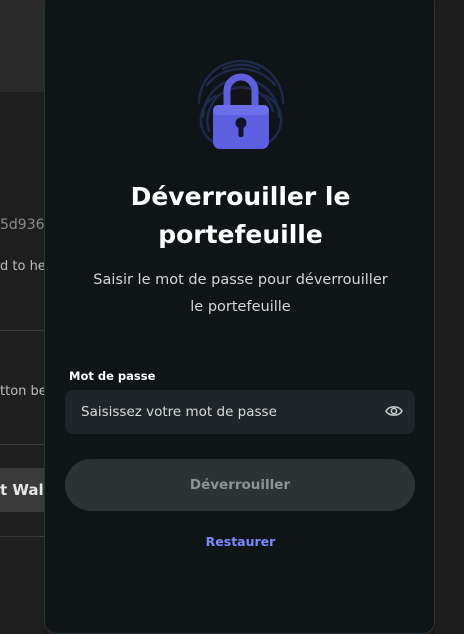 Image resolution: width=464 pixels, height=634 pixels. I want to click on background-header, so click(22, 46).